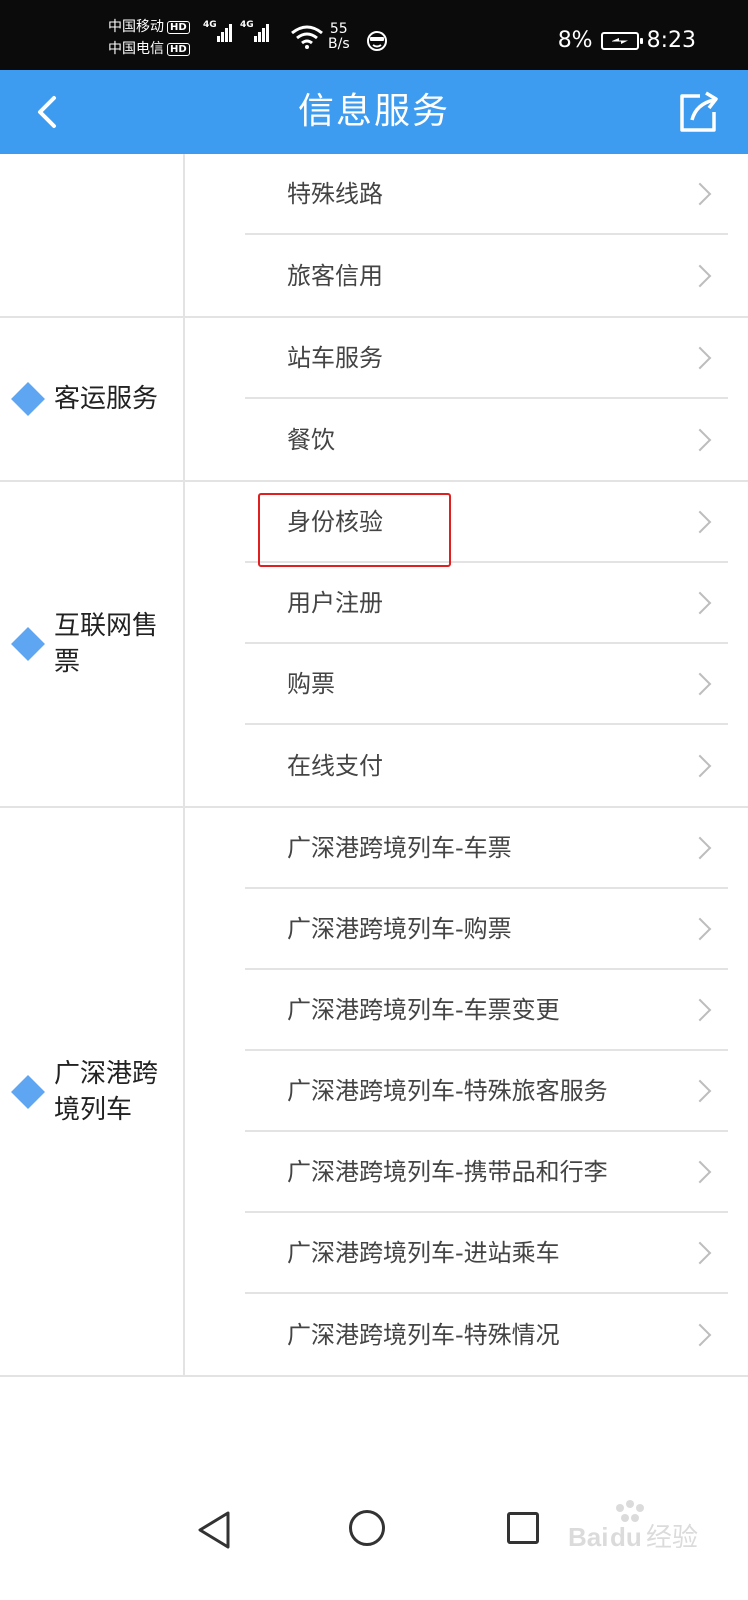 Image resolution: width=748 pixels, height=1600 pixels. What do you see at coordinates (136, 27) in the screenshot?
I see `carrier1-label: 中国移动` at bounding box center [136, 27].